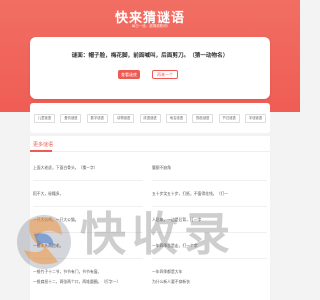 This screenshot has height=300, width=320. What do you see at coordinates (150, 56) in the screenshot?
I see `riddle-question: 谜面：帽子脸，梅花脚，前面喊叫，后面剪刀。（猜一动物名）` at bounding box center [150, 56].